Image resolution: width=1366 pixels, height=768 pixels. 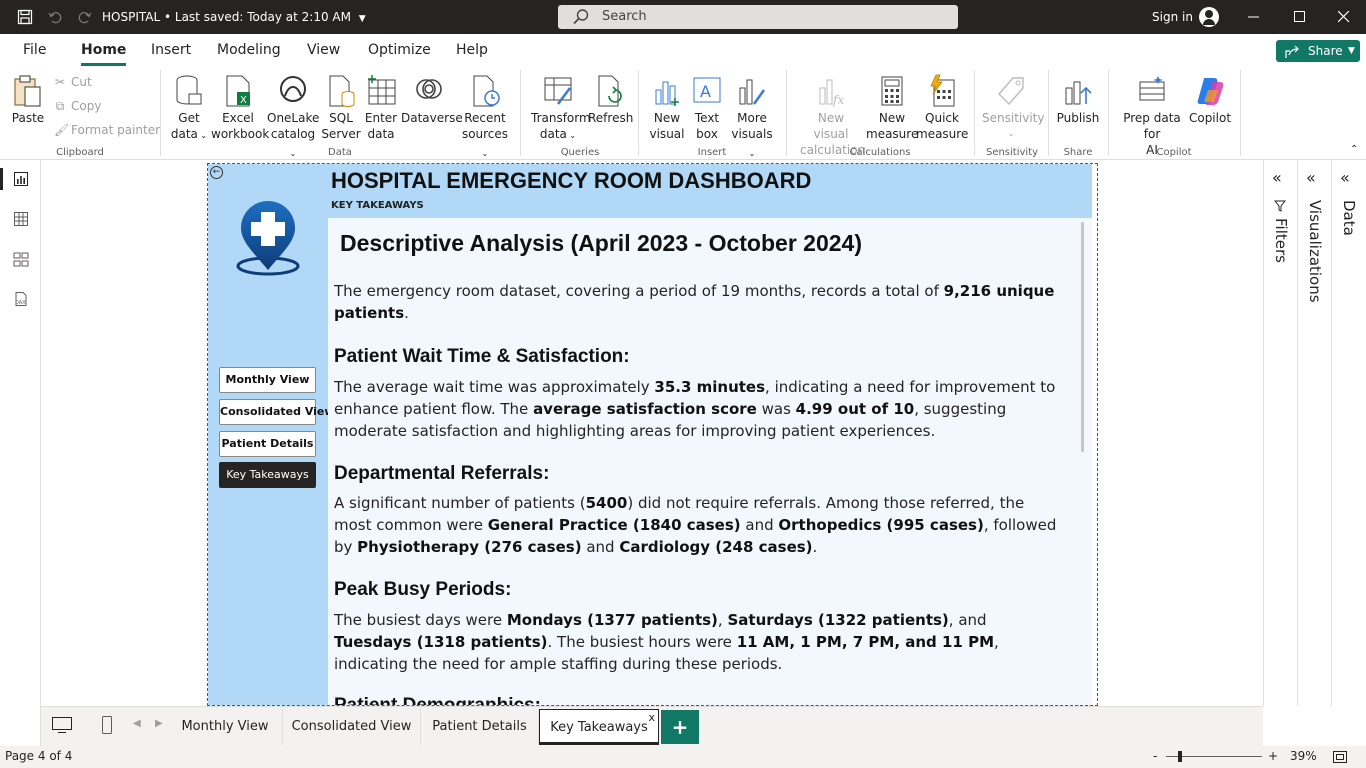 What do you see at coordinates (1152, 116) in the screenshot?
I see `prep-data-for-ai-button: Prep data for AI` at bounding box center [1152, 116].